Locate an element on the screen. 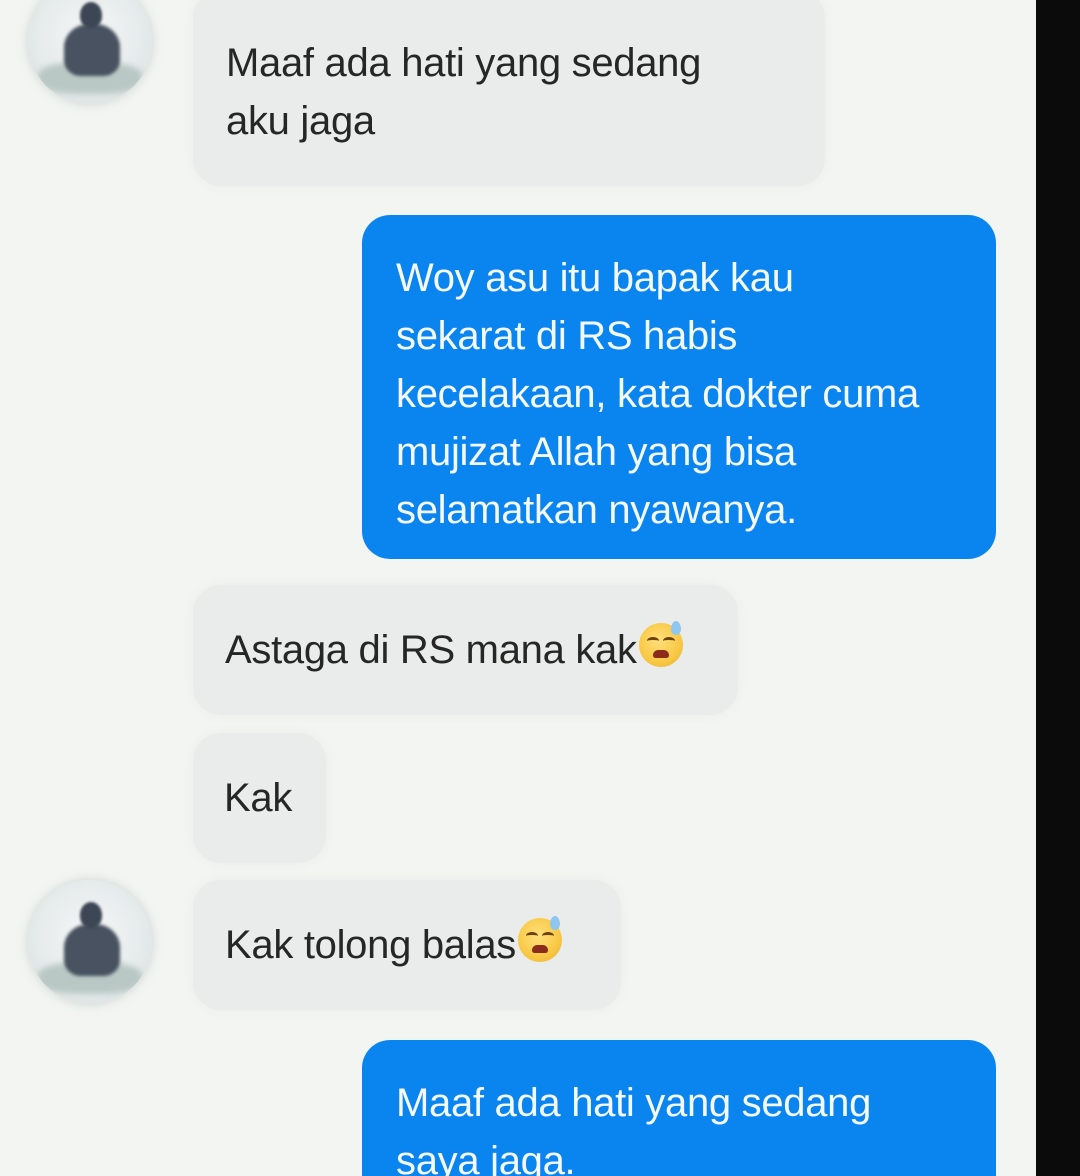 The width and height of the screenshot is (1080, 1176). message-bubble-incoming: Kak is located at coordinates (259, 798).